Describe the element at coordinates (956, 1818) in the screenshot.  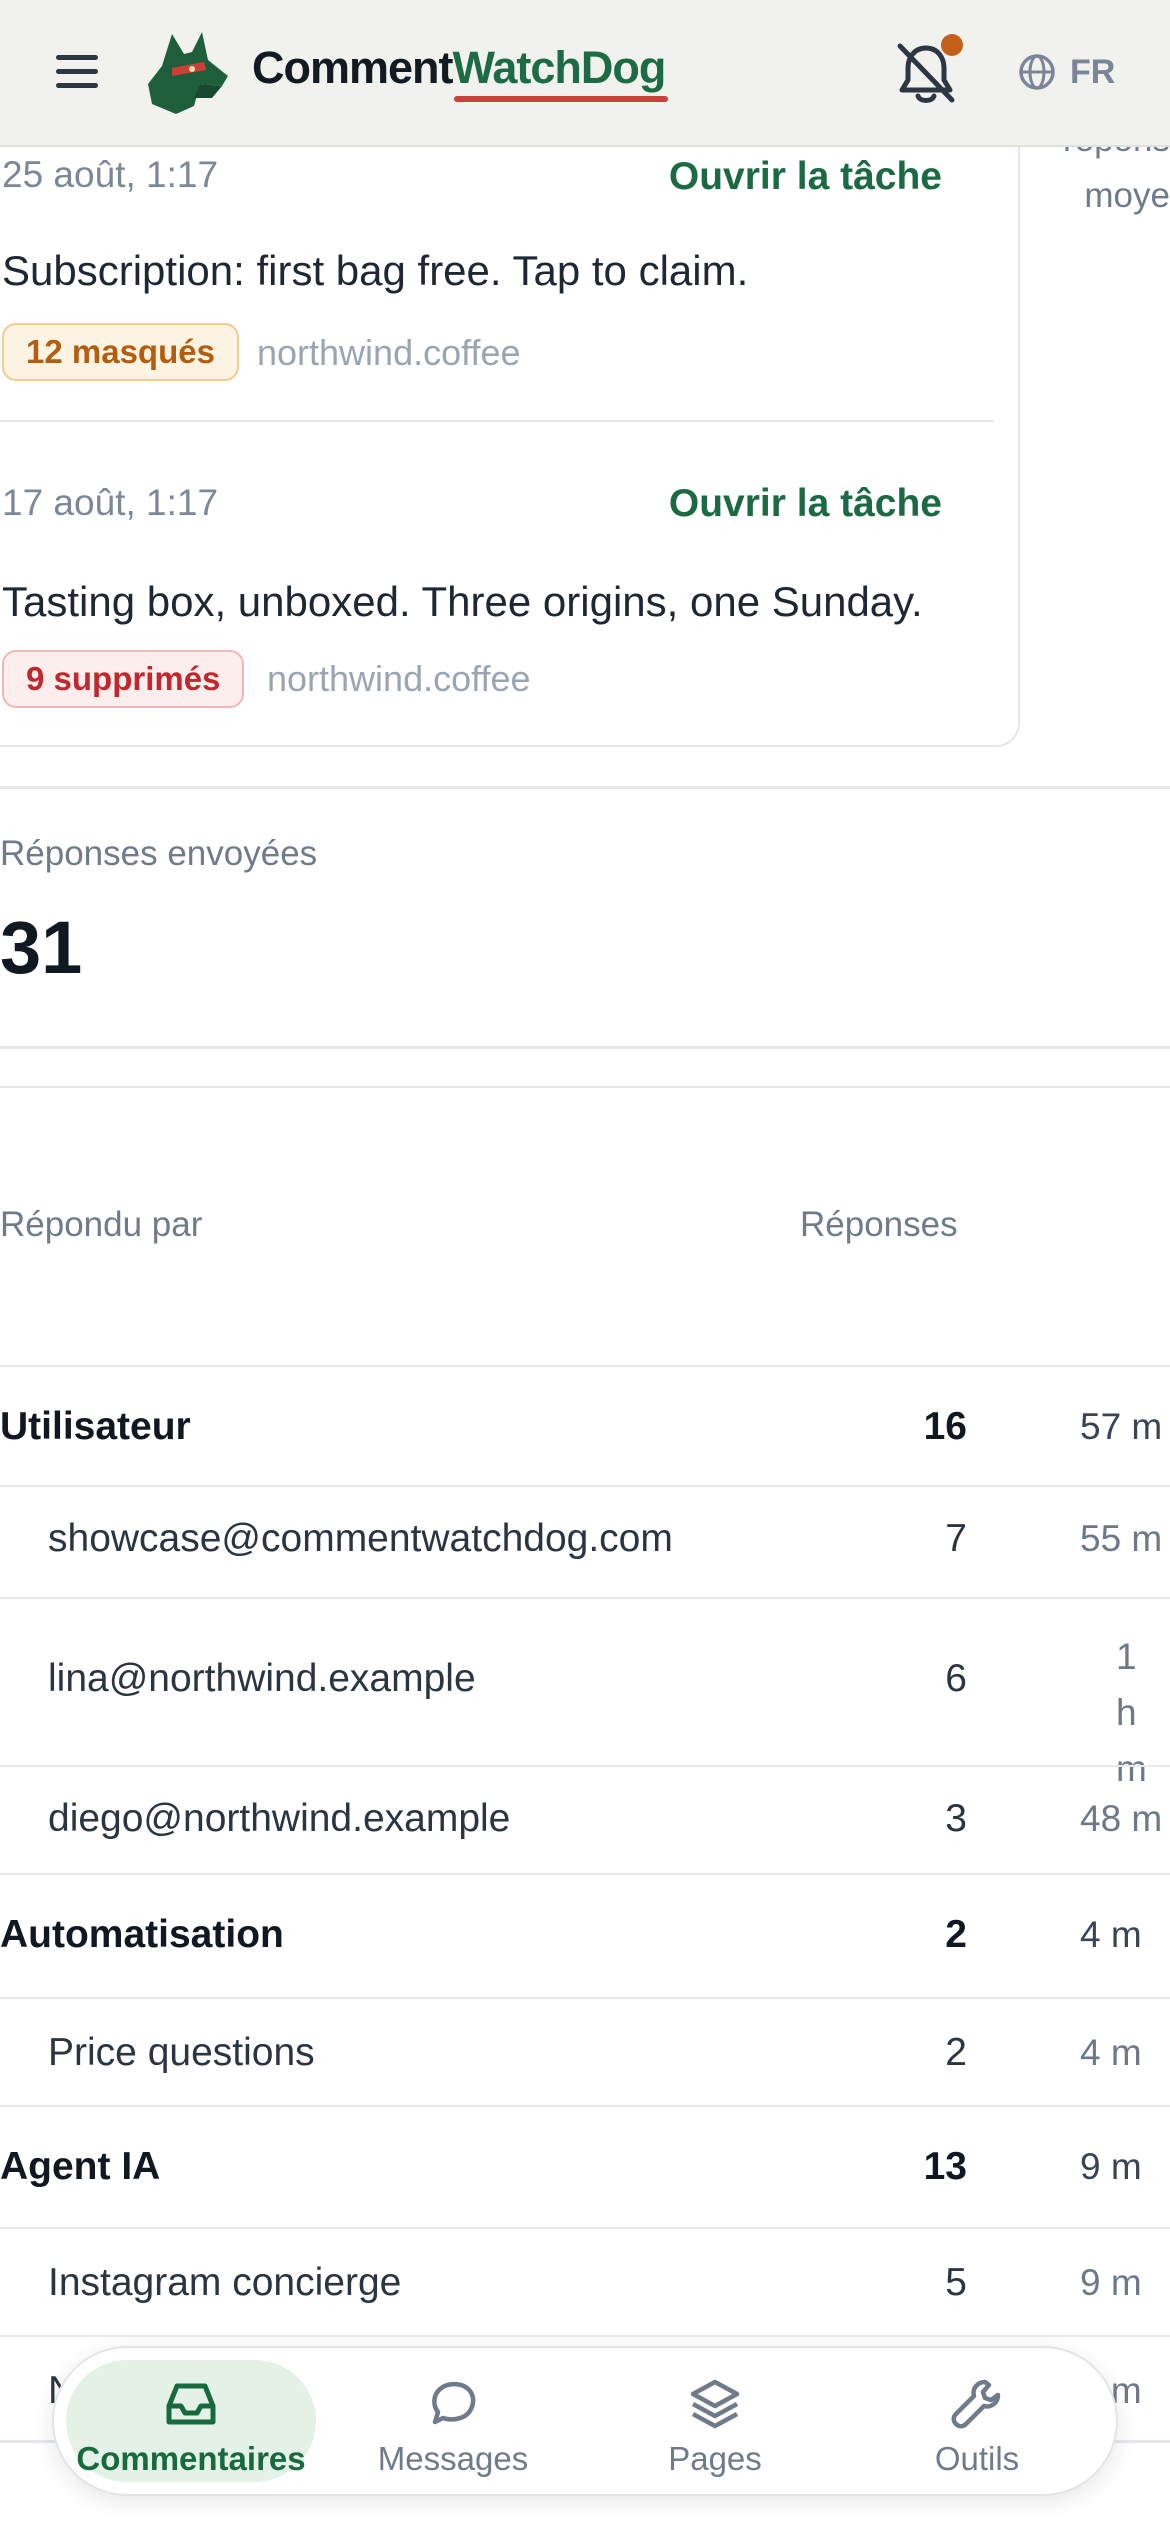
I see `row-count: 3` at that location.